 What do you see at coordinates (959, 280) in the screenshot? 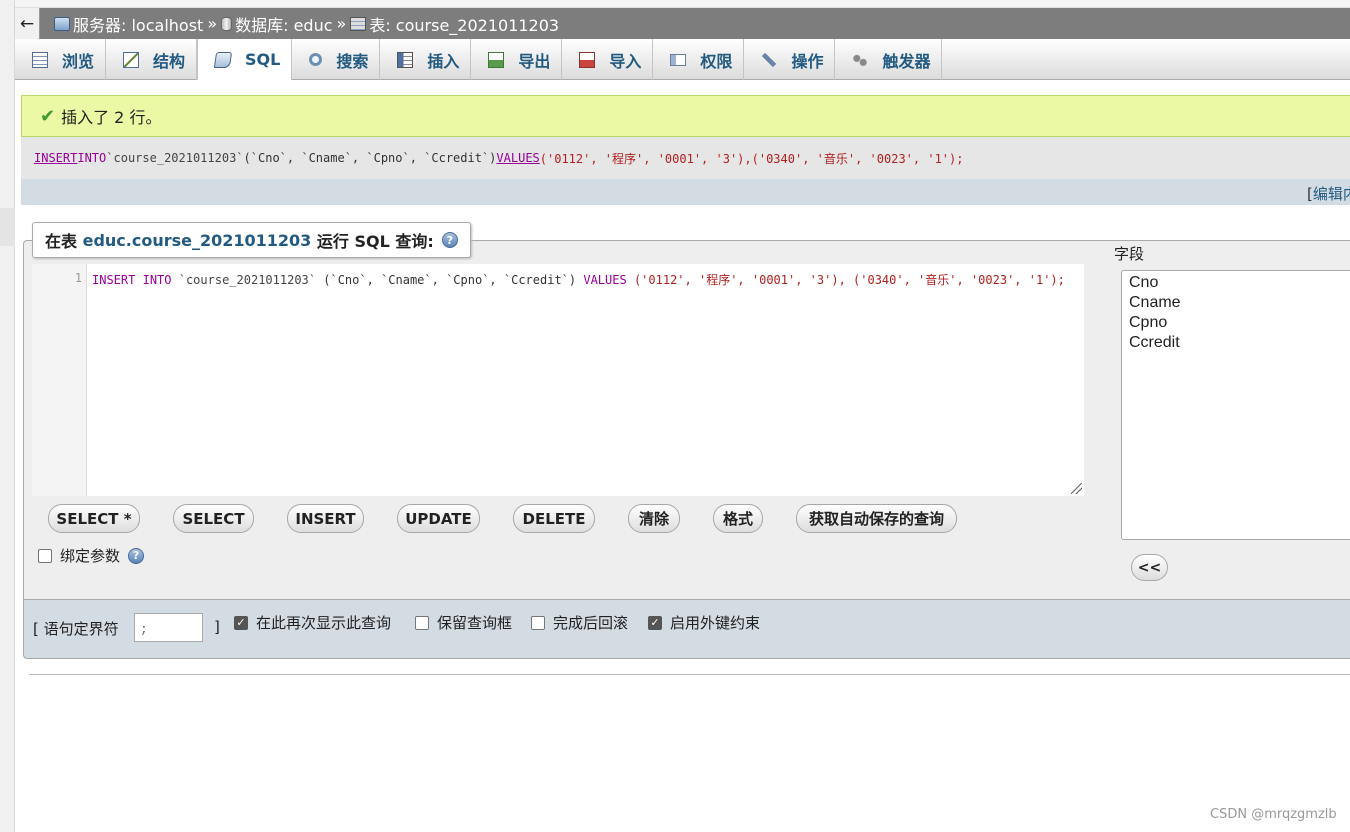
I see `code-values-row: ('0340', '音乐', '0023', '1');` at bounding box center [959, 280].